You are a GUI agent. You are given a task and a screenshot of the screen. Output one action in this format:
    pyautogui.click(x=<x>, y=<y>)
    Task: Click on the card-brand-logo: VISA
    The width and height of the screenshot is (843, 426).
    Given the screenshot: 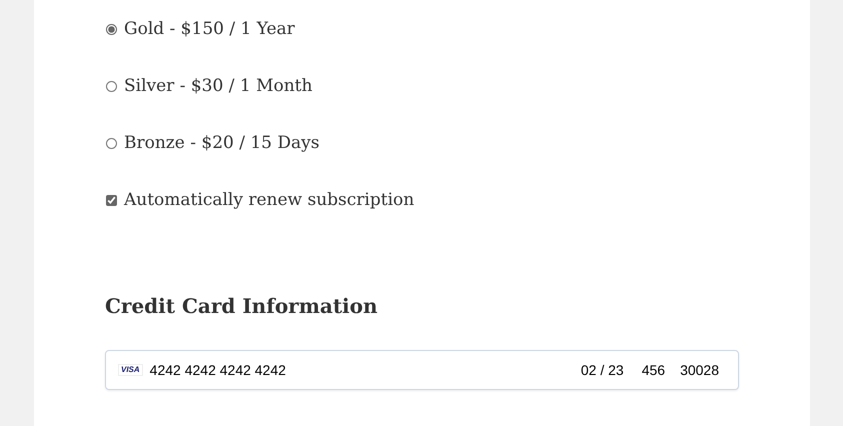 What is the action you would take?
    pyautogui.click(x=130, y=370)
    